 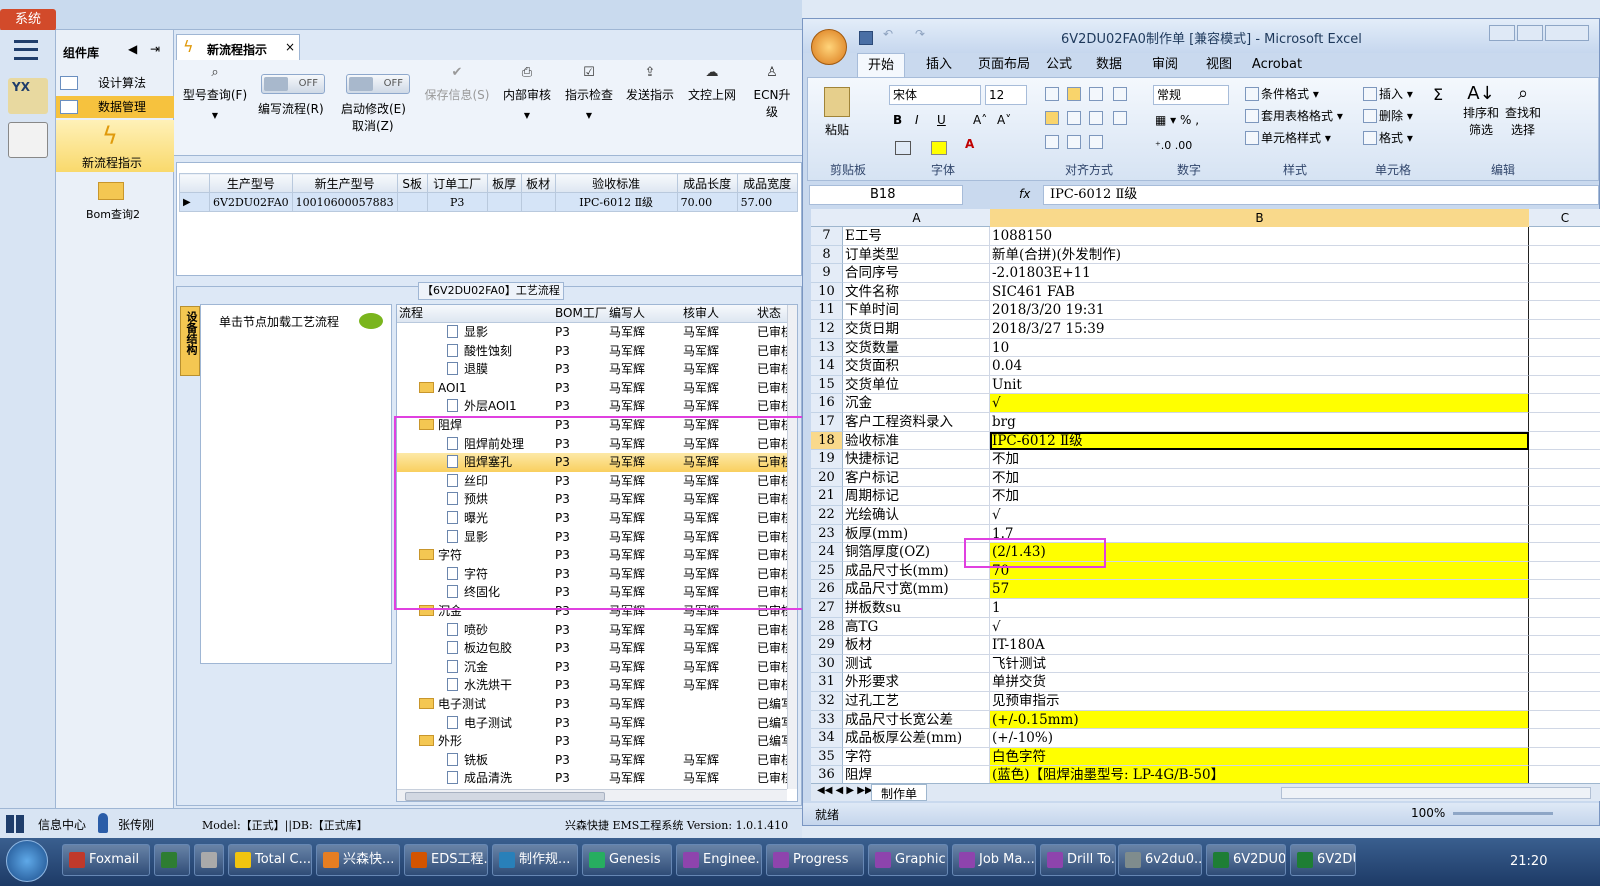 I want to click on sheet-row: 7 E工号 1088150, so click(x=1205, y=236).